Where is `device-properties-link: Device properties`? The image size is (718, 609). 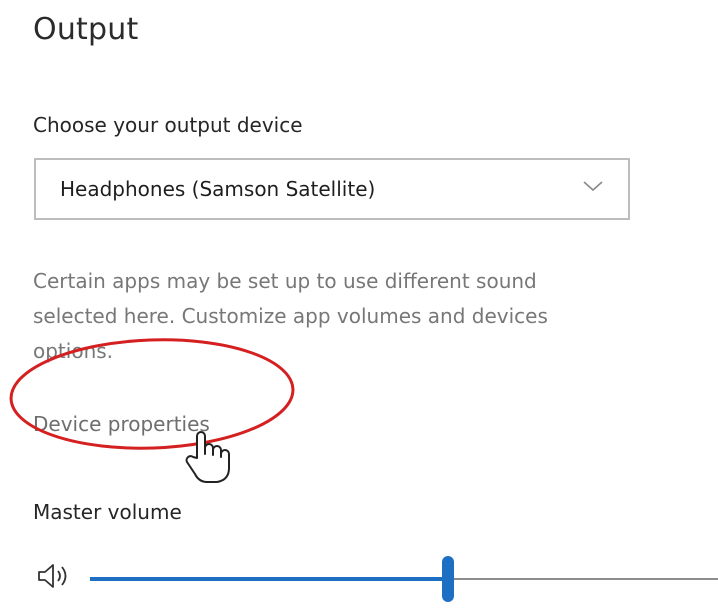
device-properties-link: Device properties is located at coordinates (121, 424).